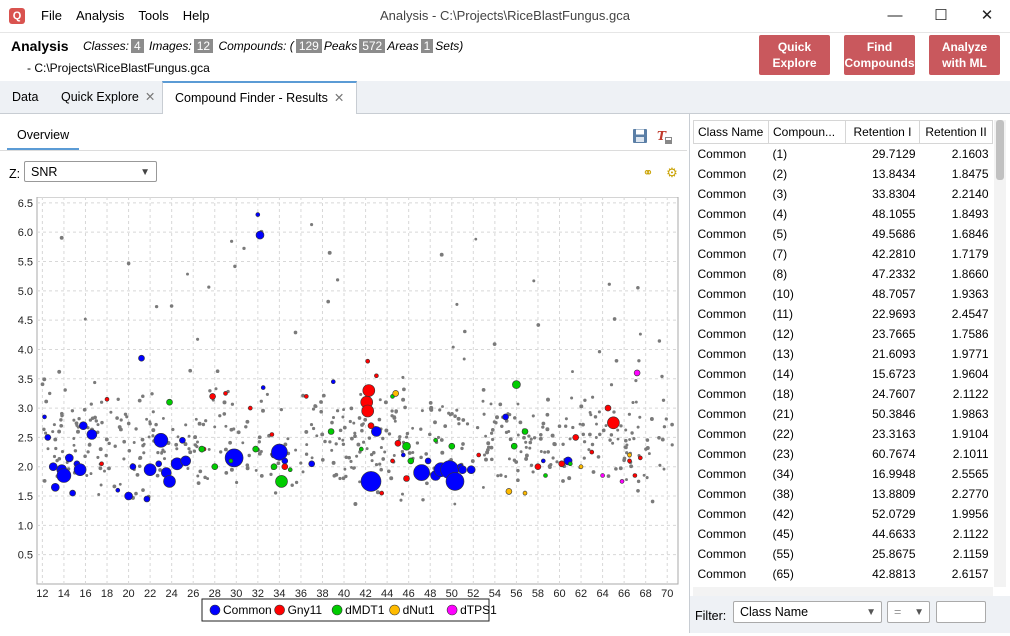 This screenshot has height=636, width=1010. Describe the element at coordinates (731, 132) in the screenshot. I see `column-header: Class Name` at that location.